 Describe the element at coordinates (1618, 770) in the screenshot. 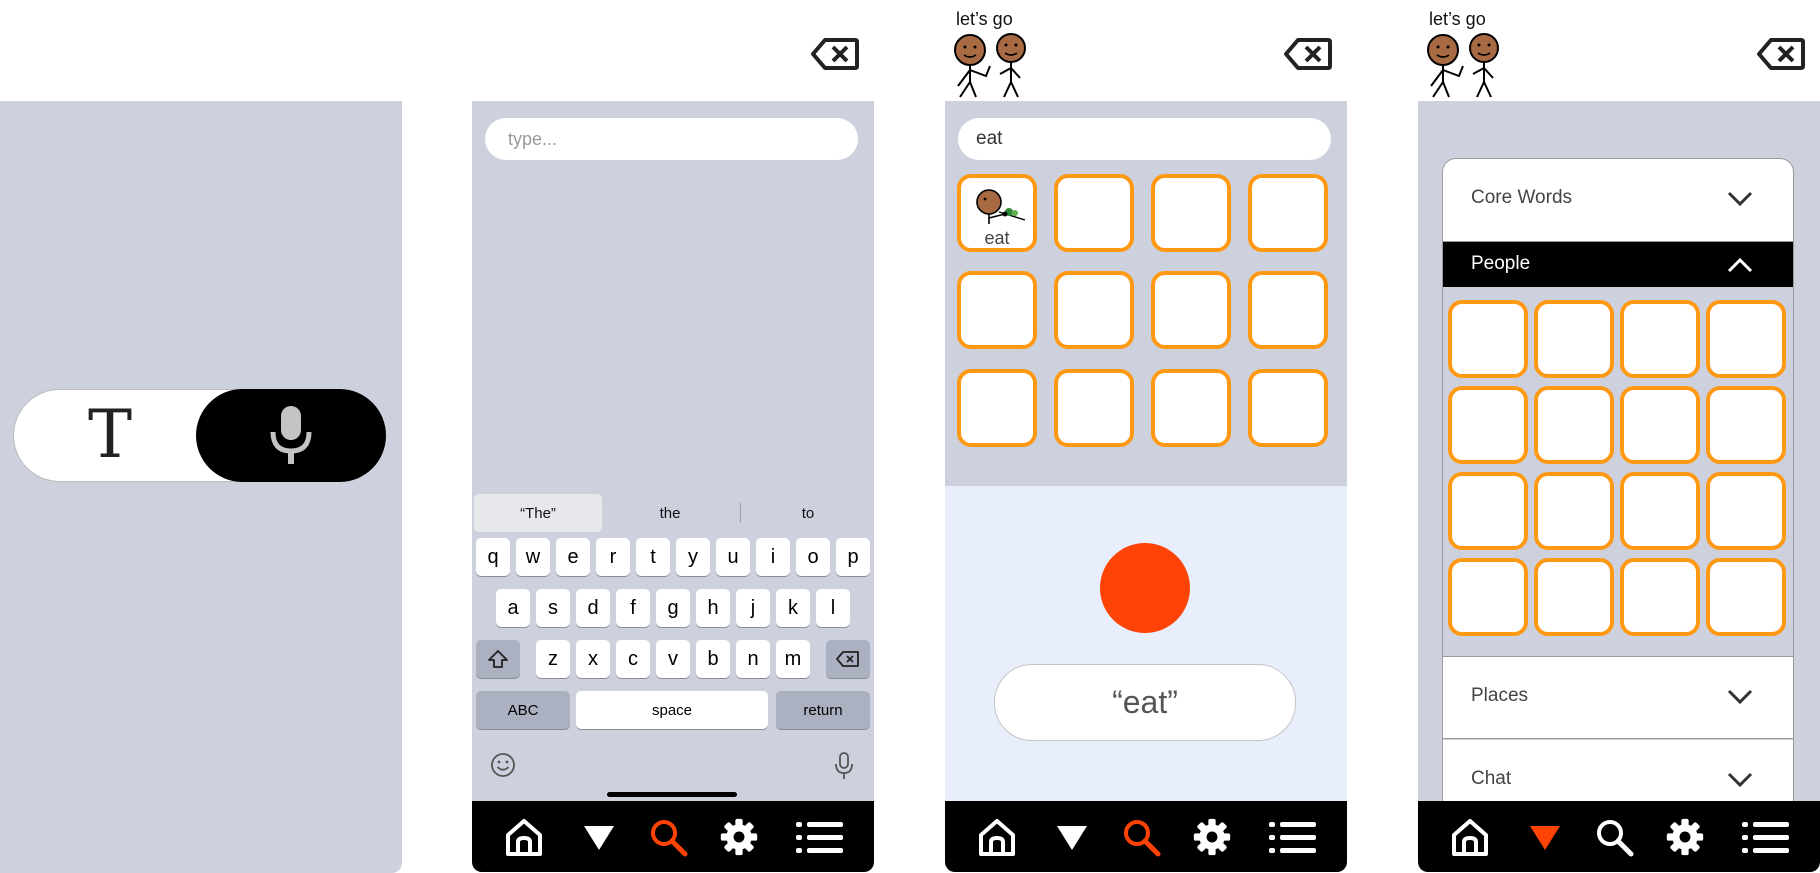

I see `category-chat: Chat` at that location.